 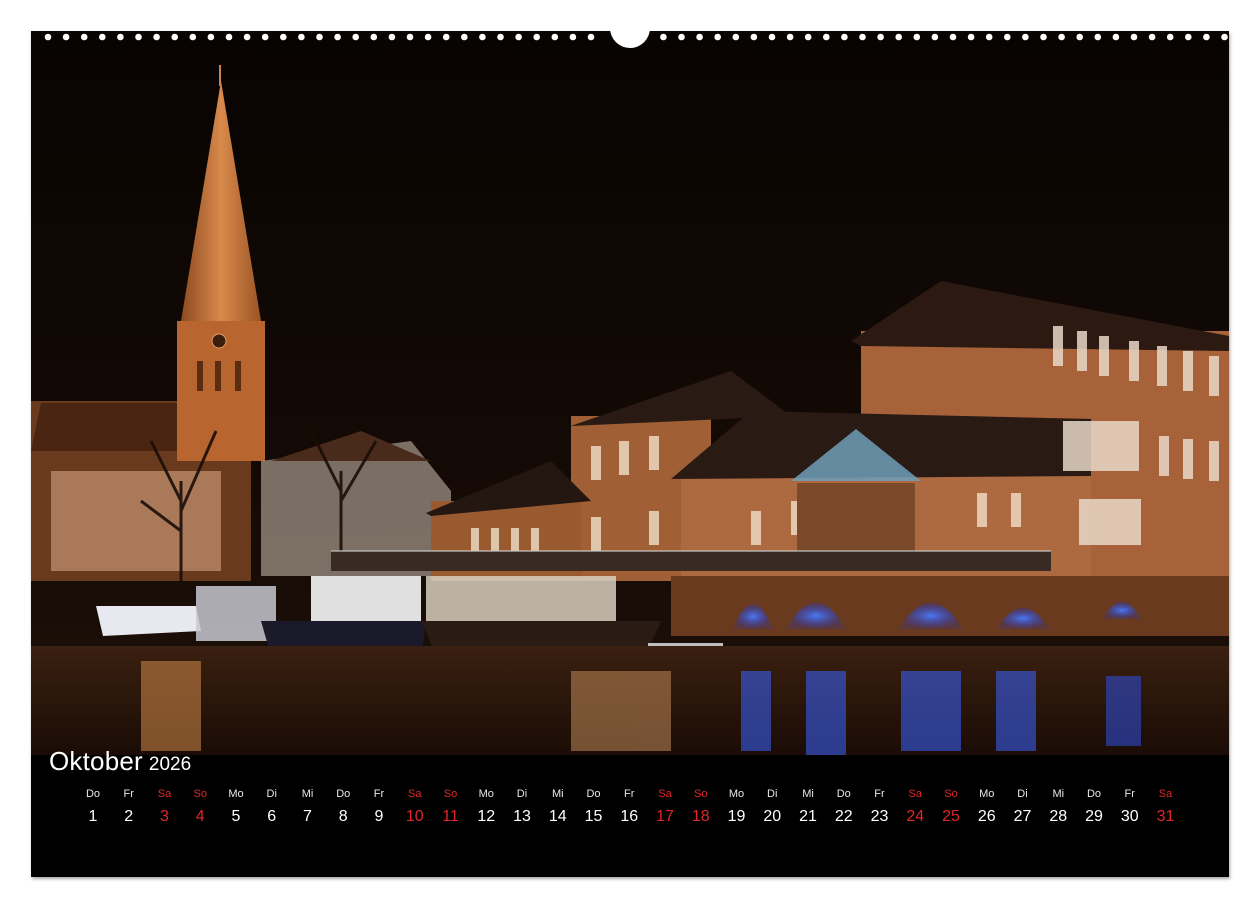 What do you see at coordinates (986, 816) in the screenshot?
I see `day-number: 26` at bounding box center [986, 816].